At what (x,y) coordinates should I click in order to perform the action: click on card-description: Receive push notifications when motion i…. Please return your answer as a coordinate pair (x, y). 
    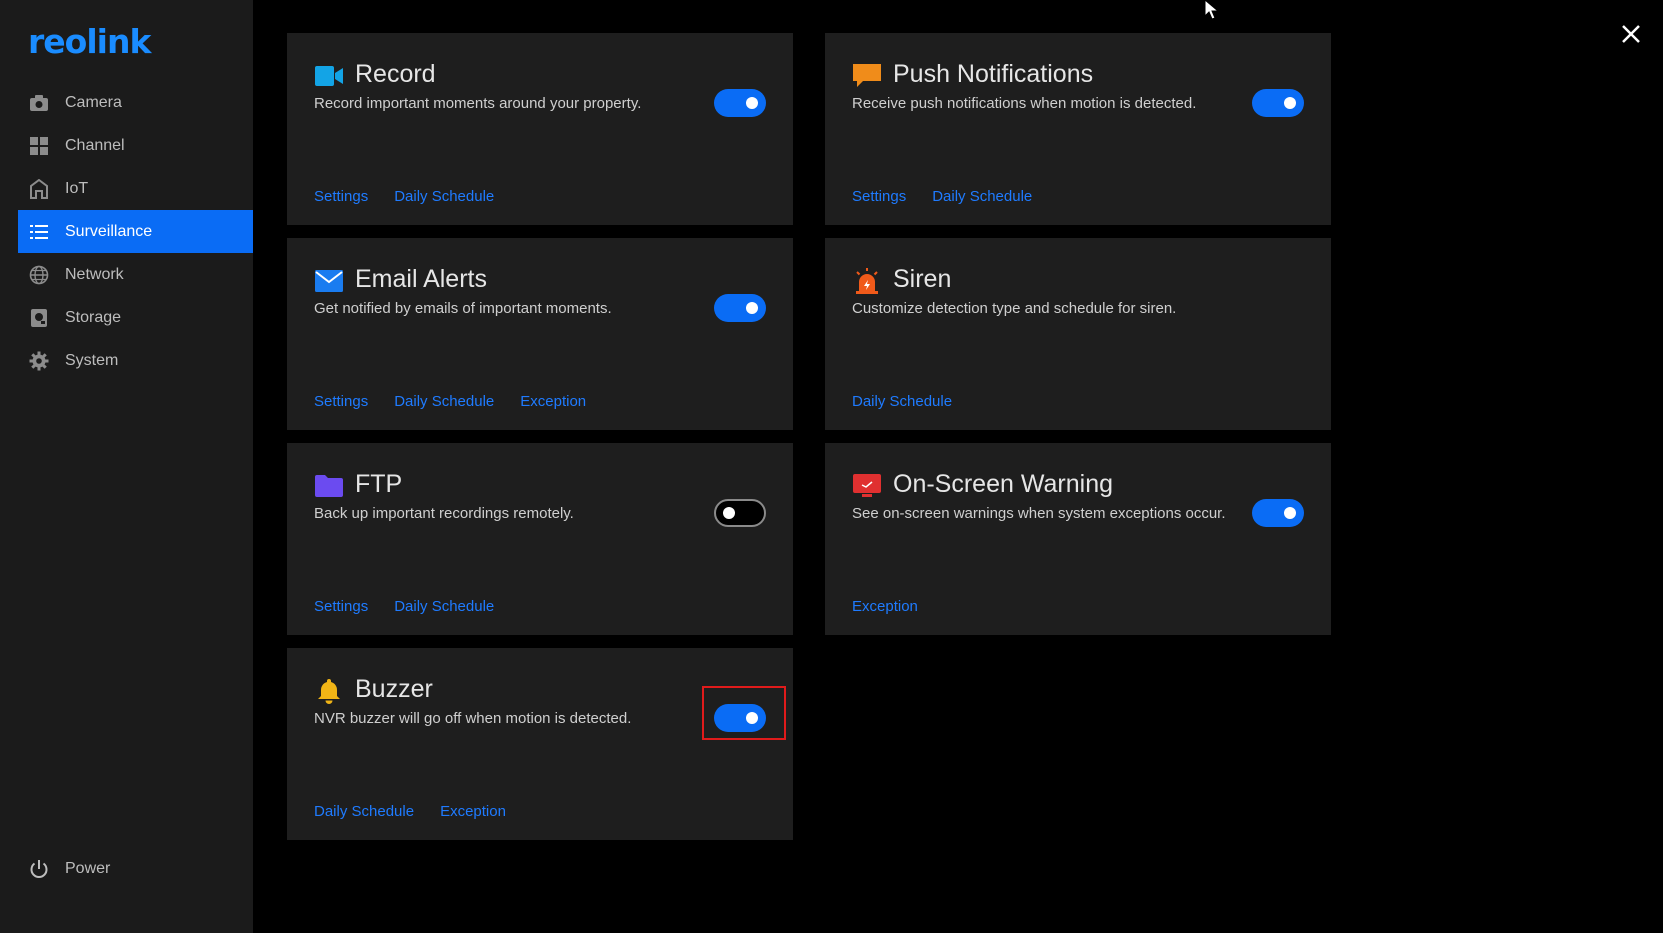
    Looking at the image, I should click on (1024, 103).